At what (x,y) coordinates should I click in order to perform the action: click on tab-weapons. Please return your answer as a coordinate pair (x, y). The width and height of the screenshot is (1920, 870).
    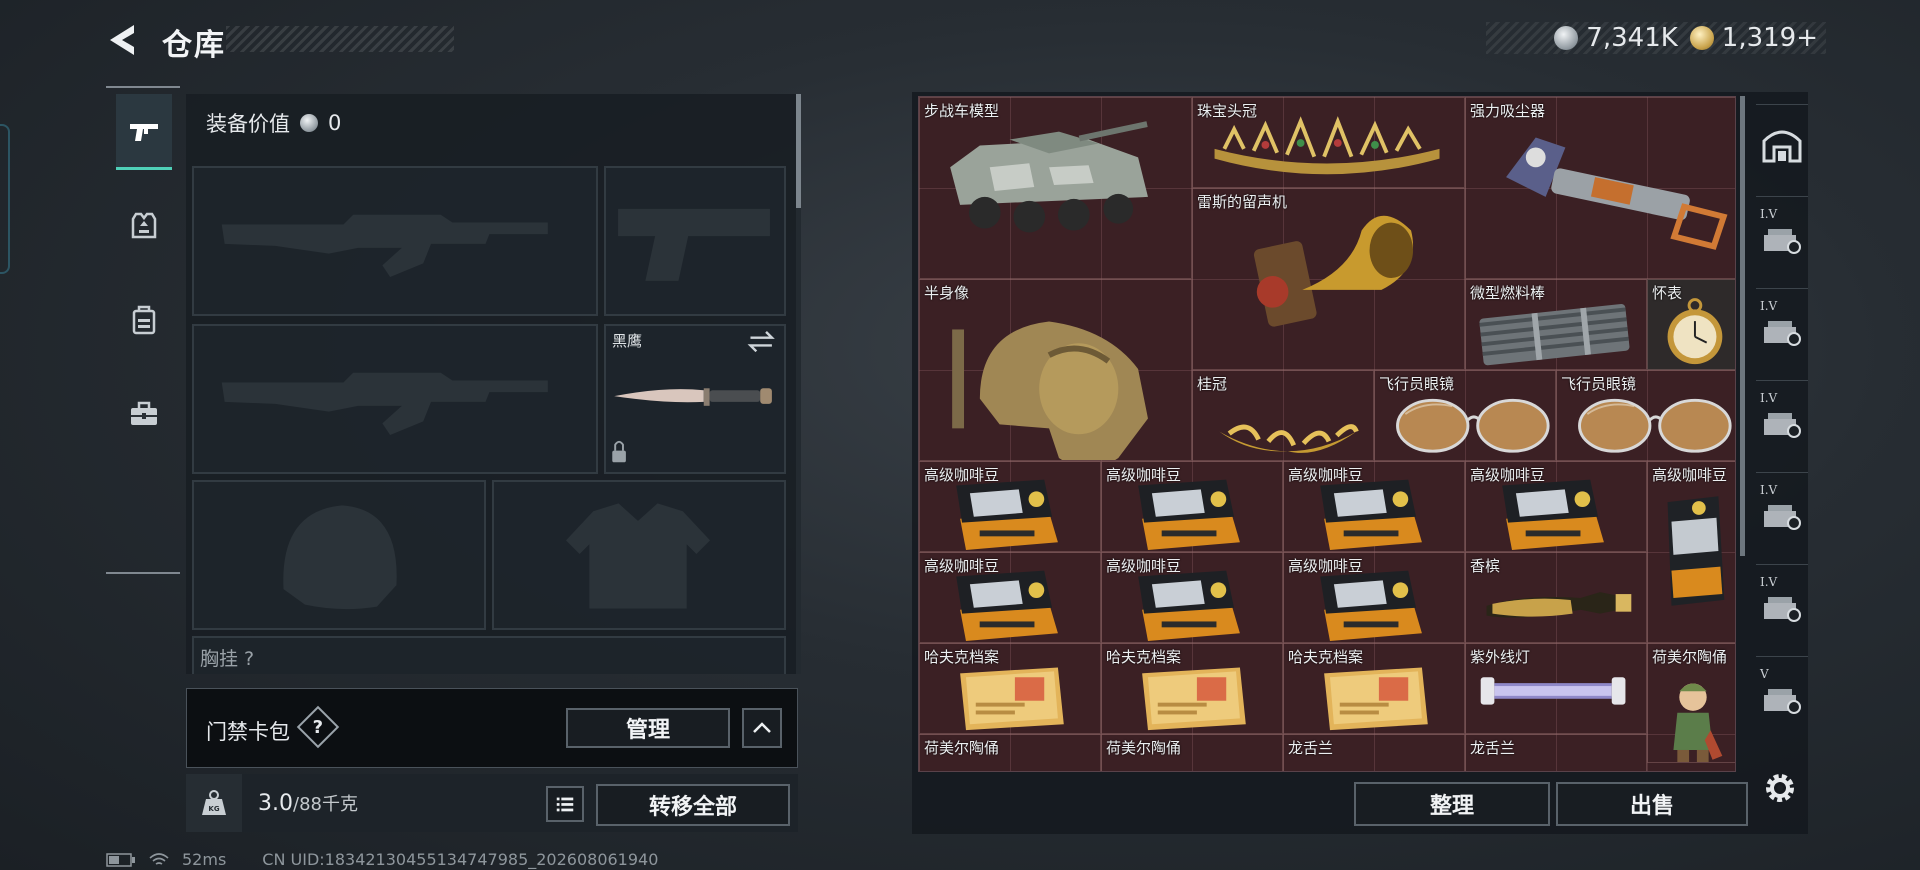
    Looking at the image, I should click on (144, 132).